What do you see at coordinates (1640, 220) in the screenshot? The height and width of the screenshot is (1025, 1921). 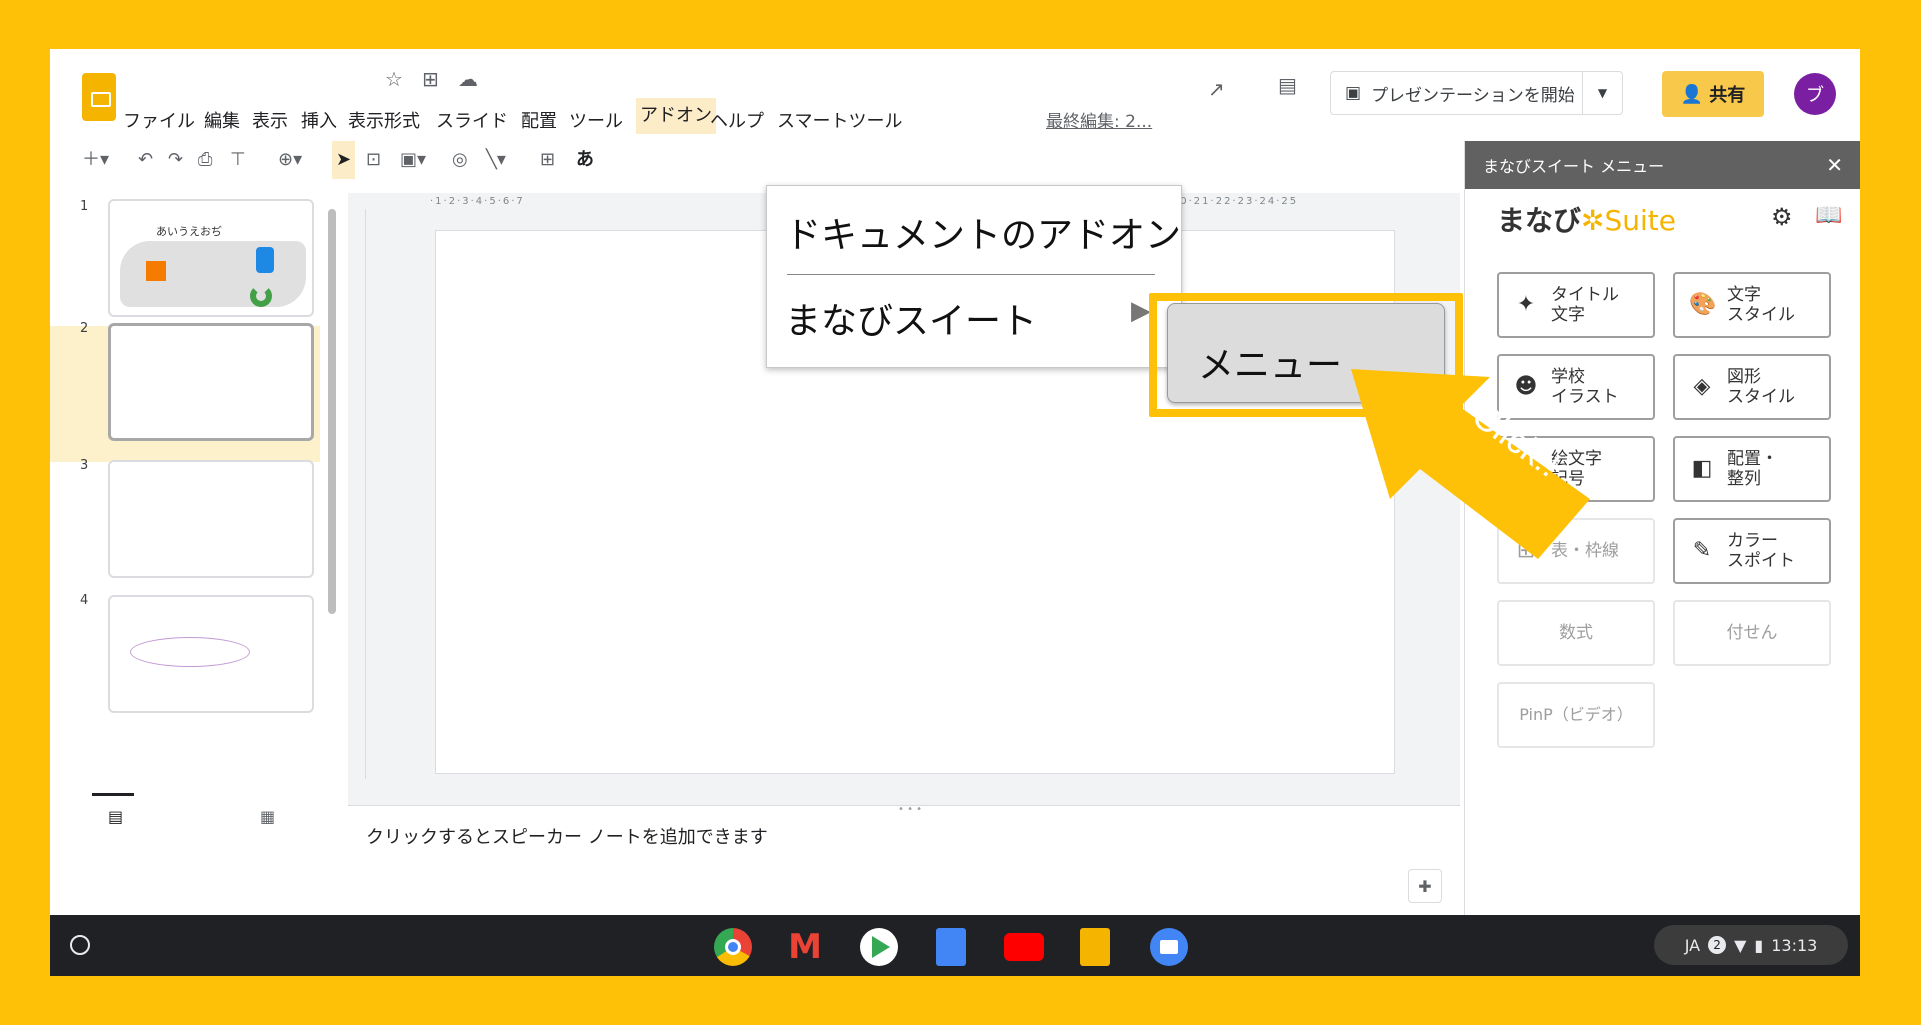 I see `brand-suite: Suite` at bounding box center [1640, 220].